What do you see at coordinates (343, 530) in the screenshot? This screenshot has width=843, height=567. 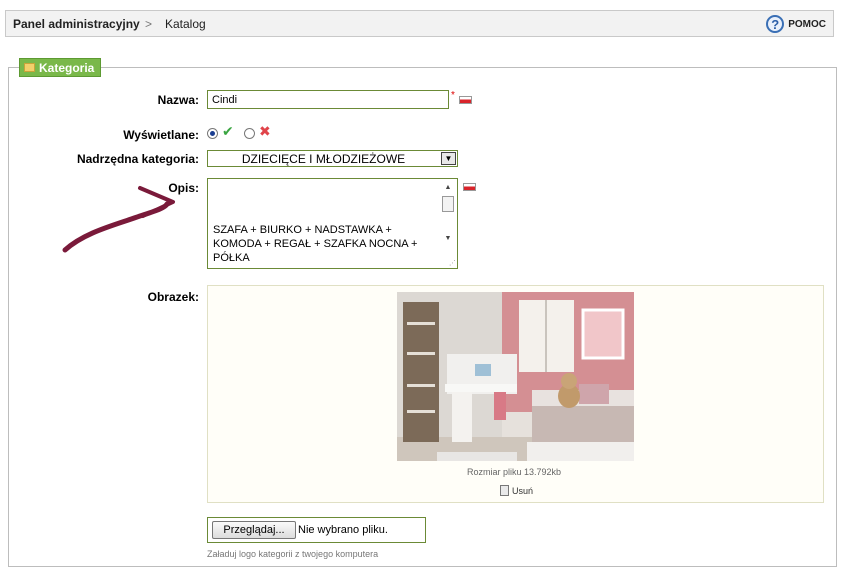 I see `file-status-text: Nie wybrano pliku.` at bounding box center [343, 530].